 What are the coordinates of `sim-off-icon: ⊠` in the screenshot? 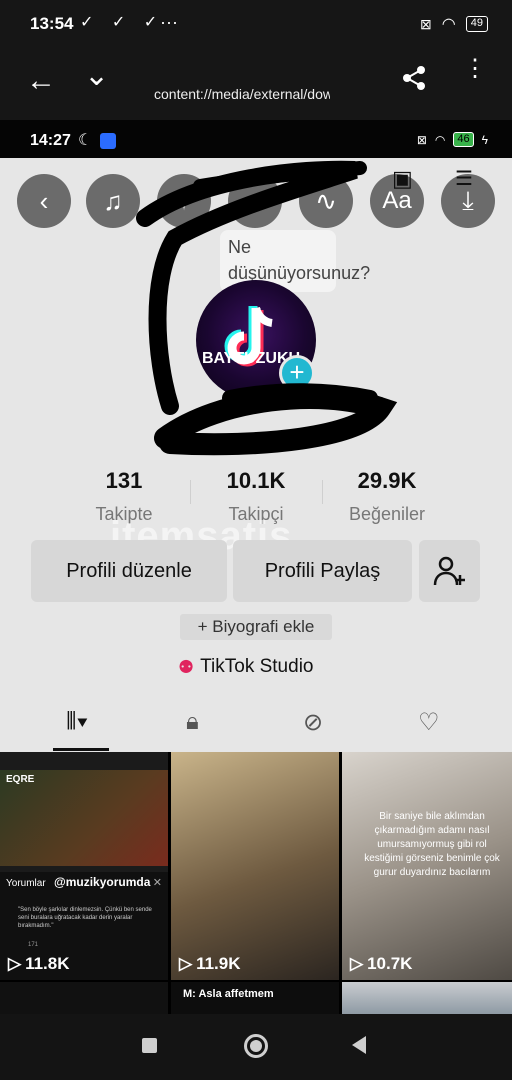 It's located at (426, 23).